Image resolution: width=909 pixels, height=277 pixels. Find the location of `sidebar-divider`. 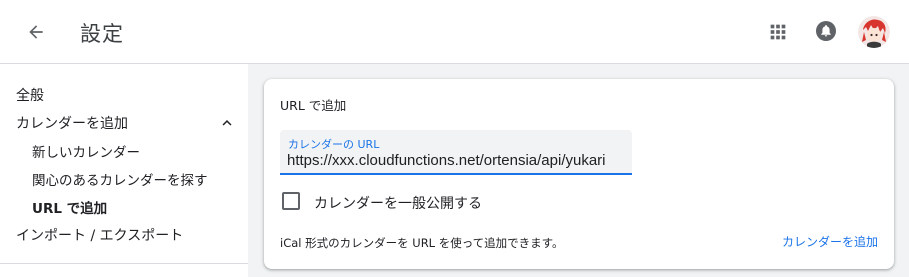

sidebar-divider is located at coordinates (124, 263).